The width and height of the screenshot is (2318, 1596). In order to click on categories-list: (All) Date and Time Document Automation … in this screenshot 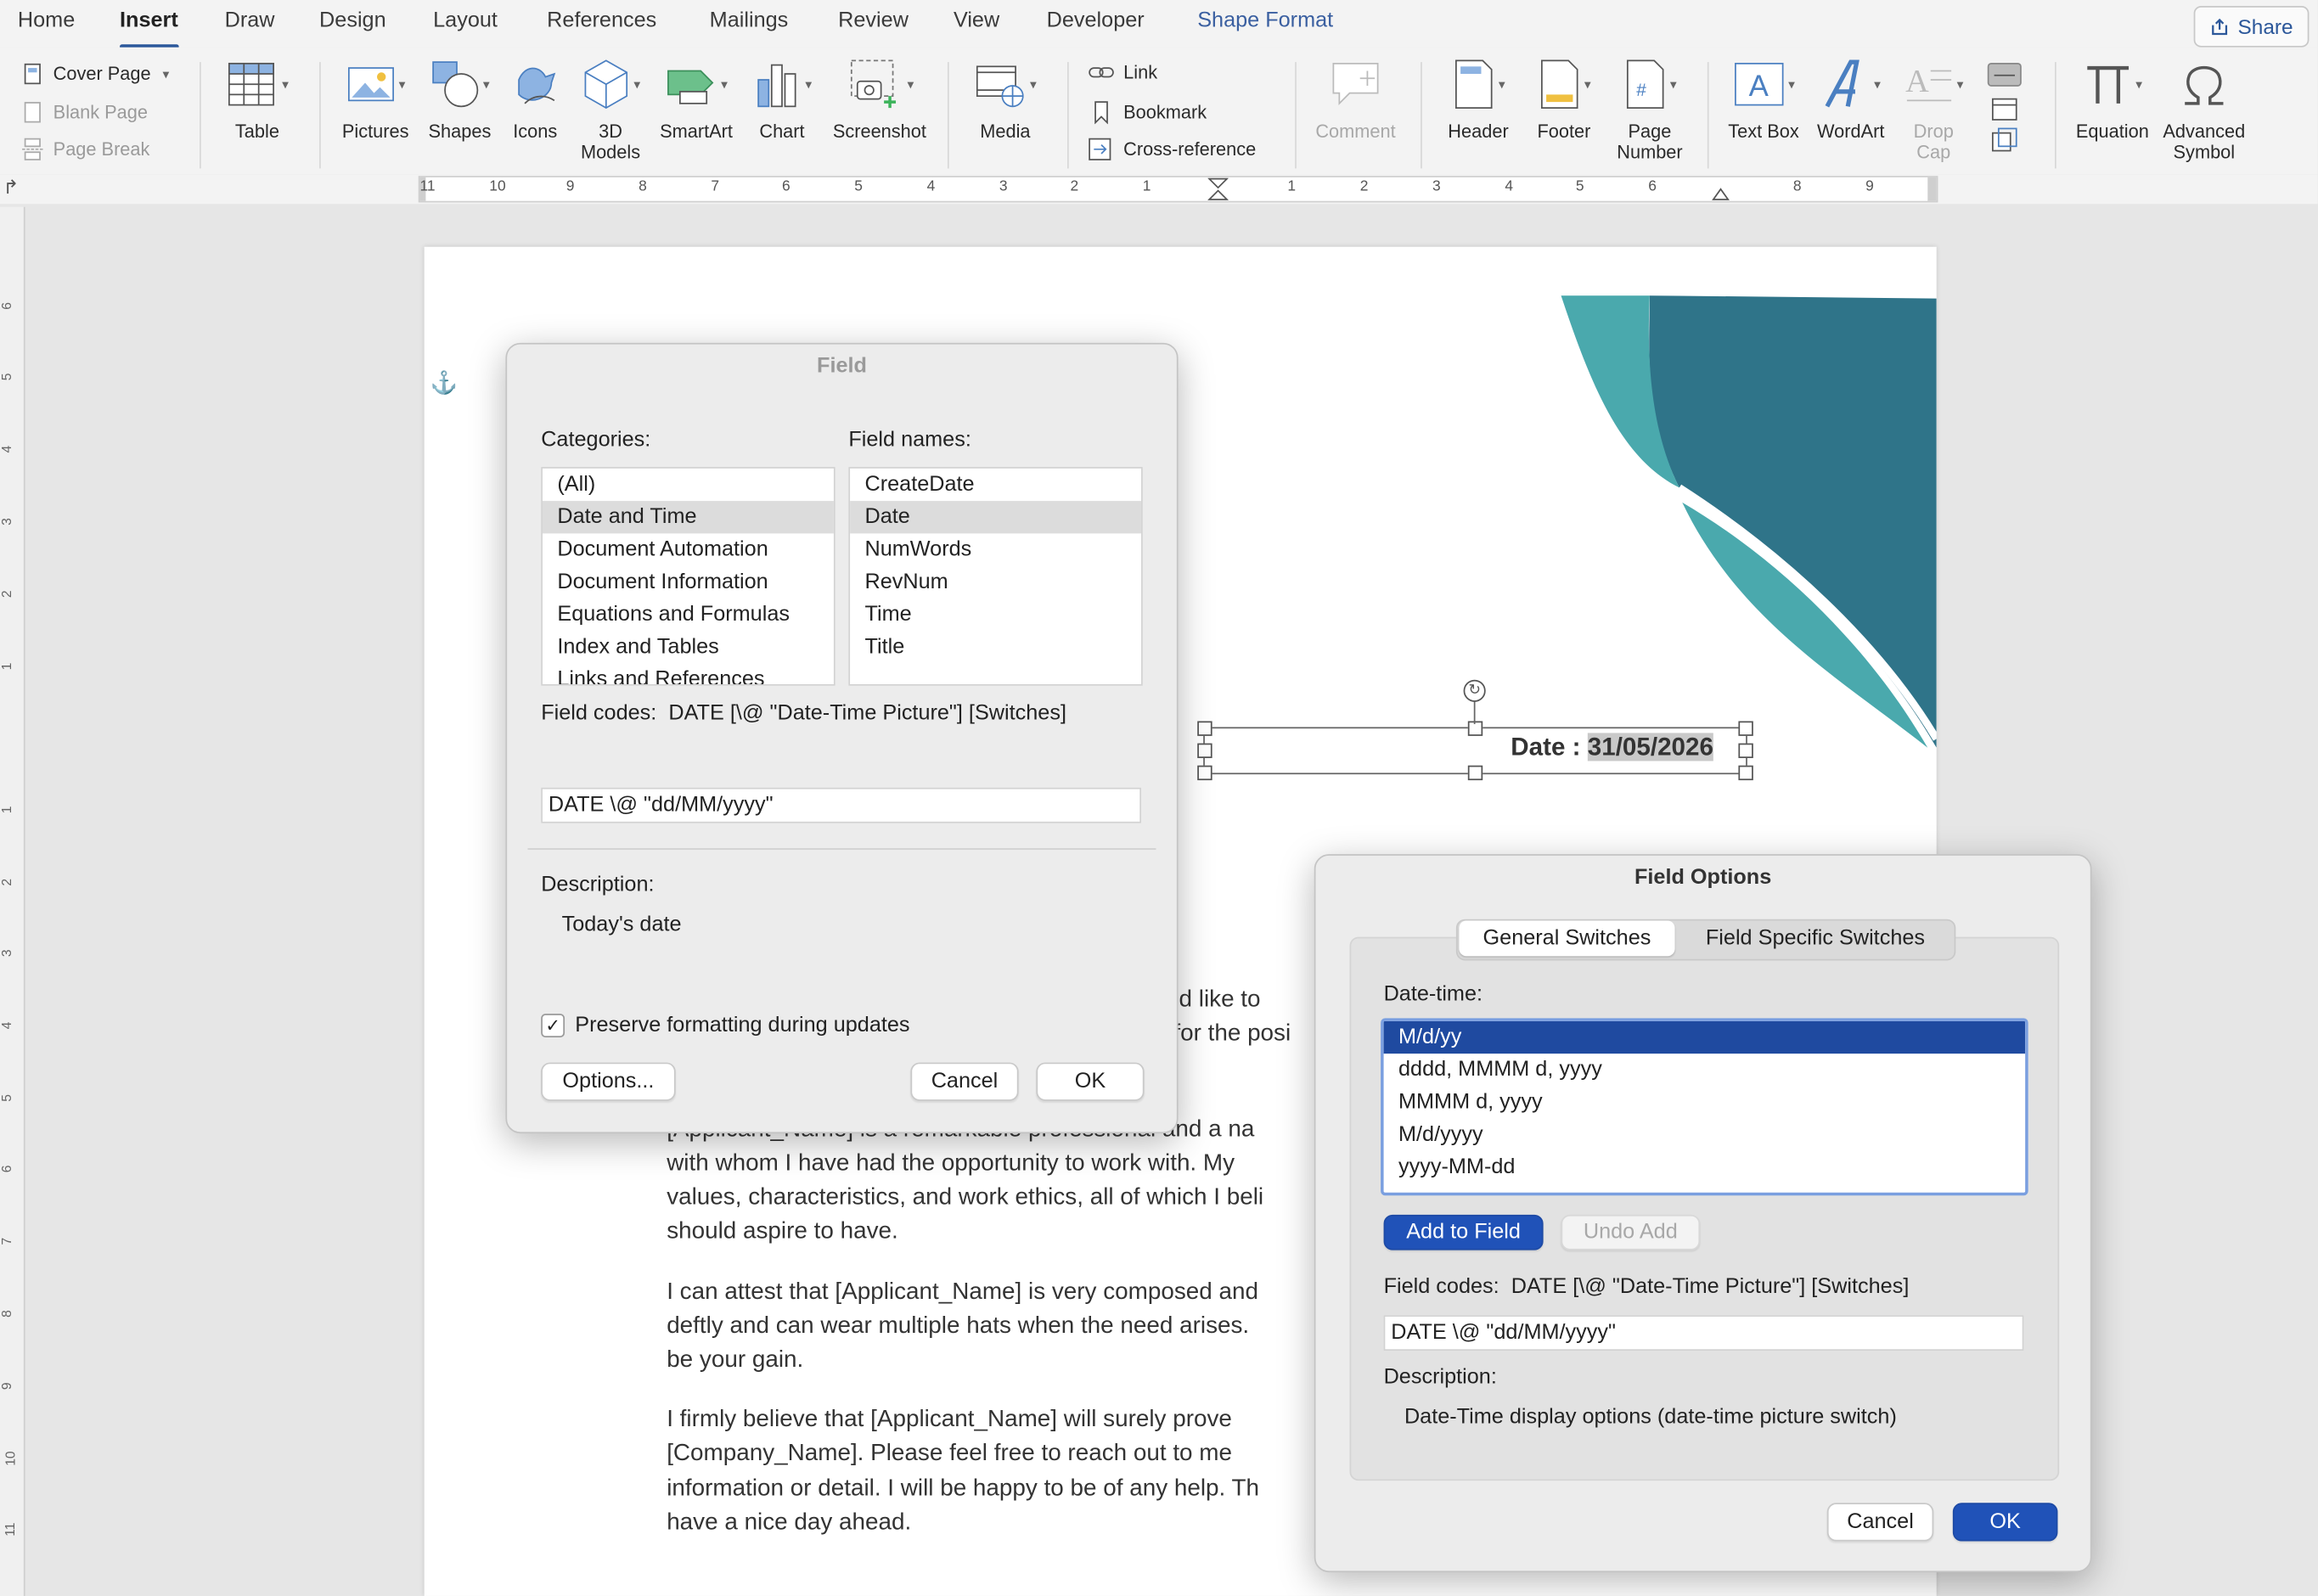, I will do `click(688, 576)`.